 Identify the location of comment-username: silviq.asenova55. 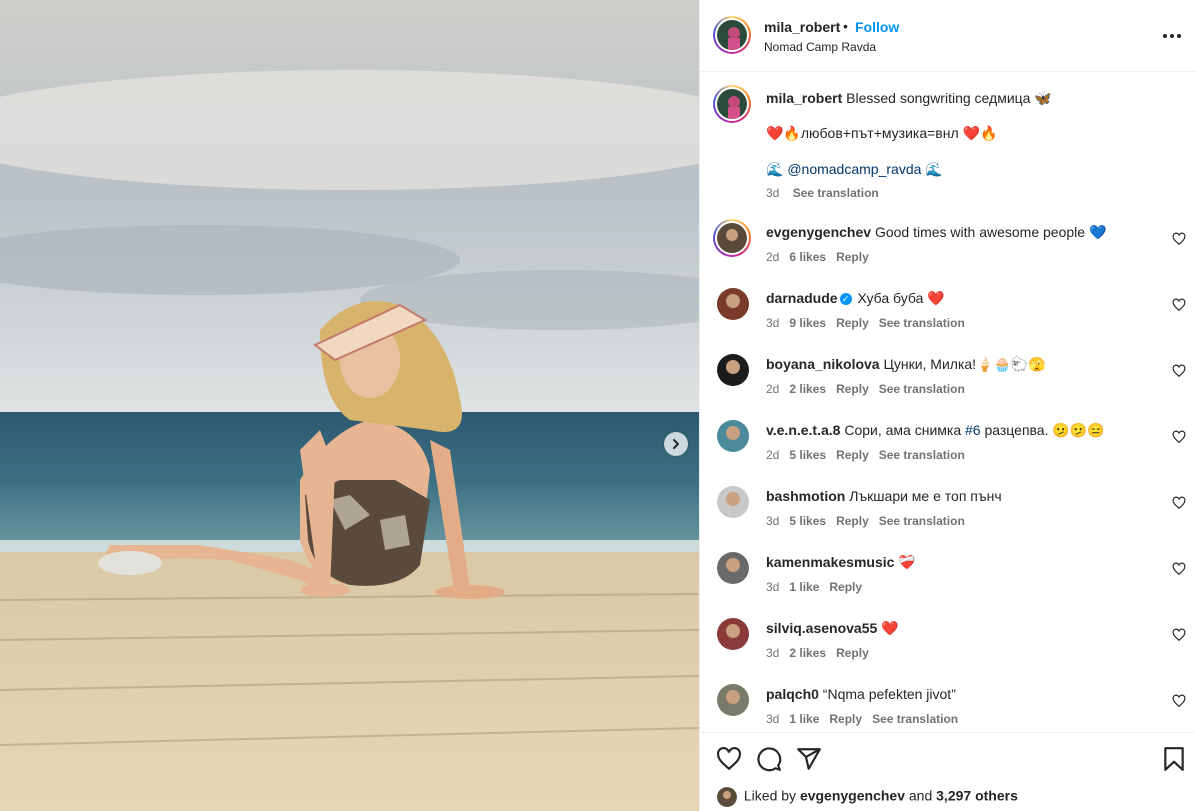
(821, 628).